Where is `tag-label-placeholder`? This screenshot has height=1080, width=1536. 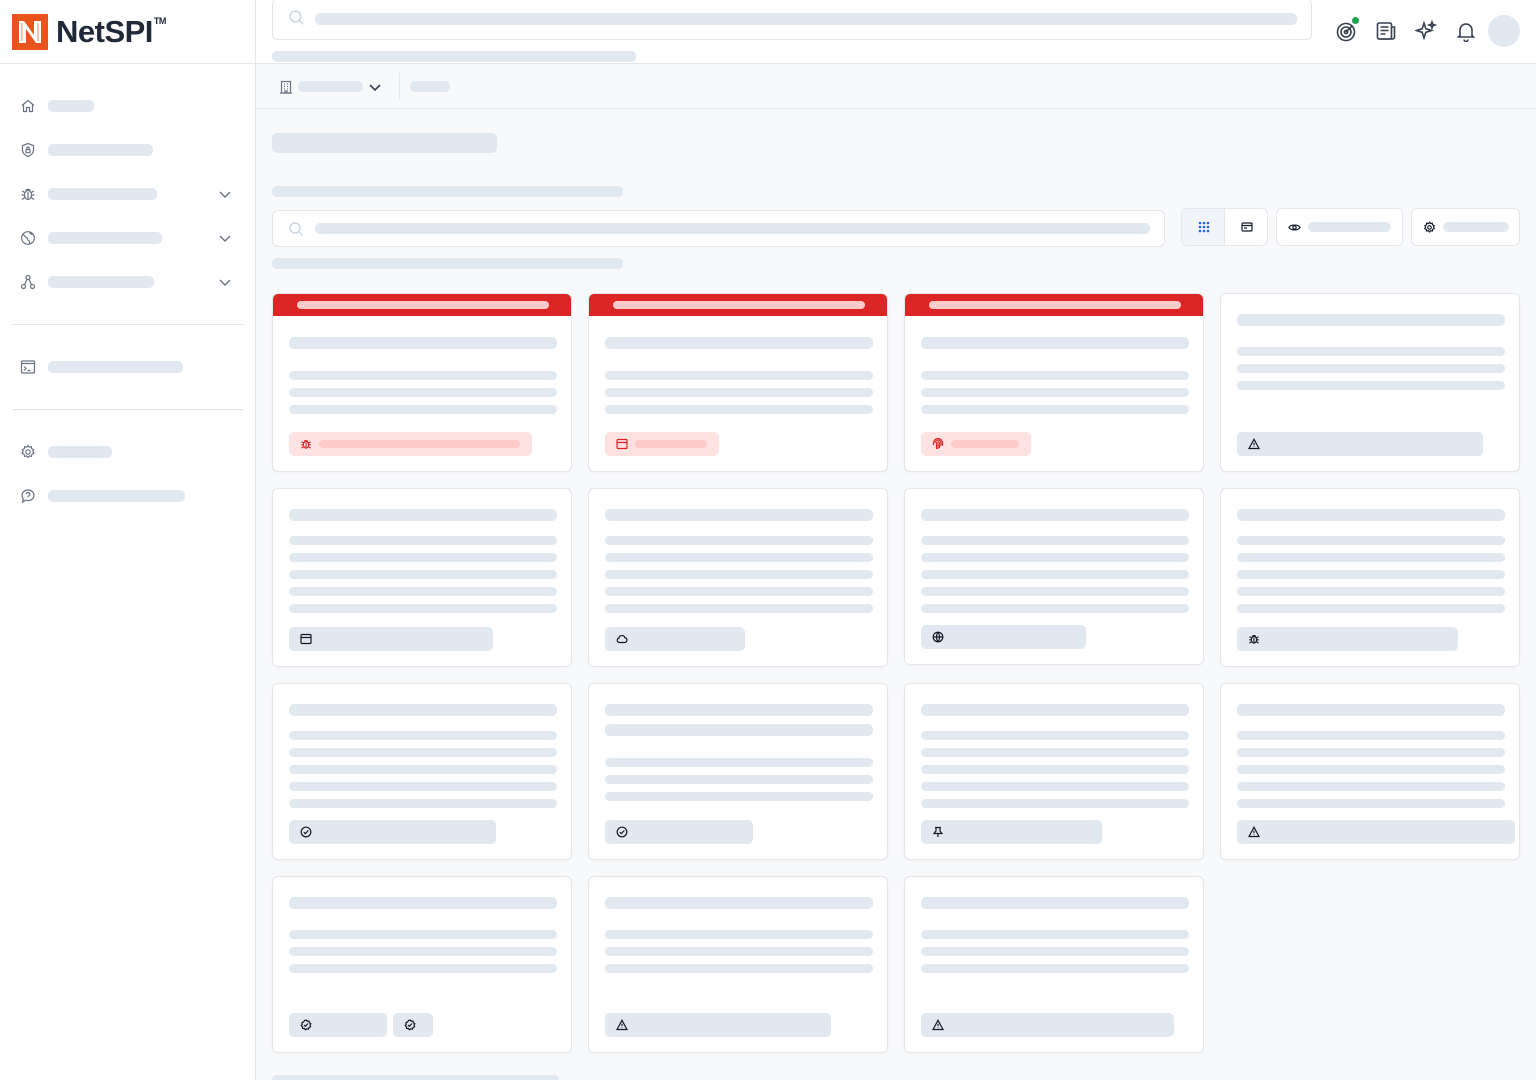
tag-label-placeholder is located at coordinates (419, 444).